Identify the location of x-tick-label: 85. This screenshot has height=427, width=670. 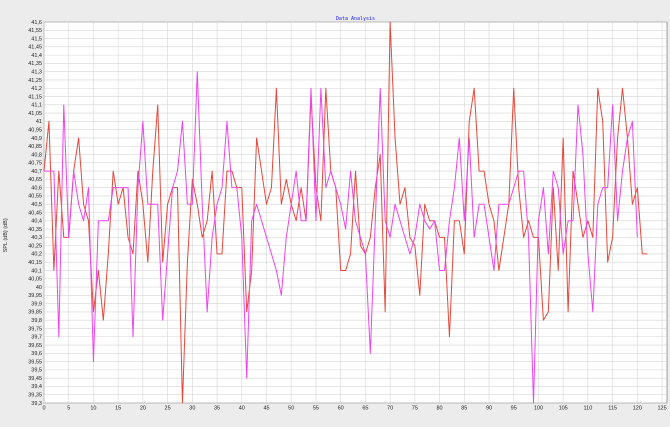
(464, 409).